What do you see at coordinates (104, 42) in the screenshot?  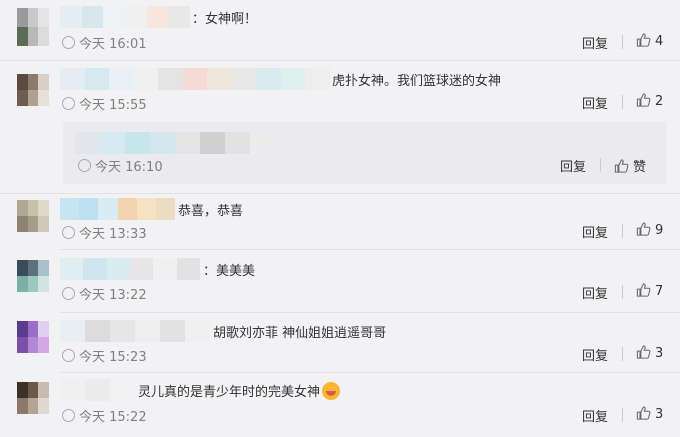 I see `comment-time: 今天 16:01` at bounding box center [104, 42].